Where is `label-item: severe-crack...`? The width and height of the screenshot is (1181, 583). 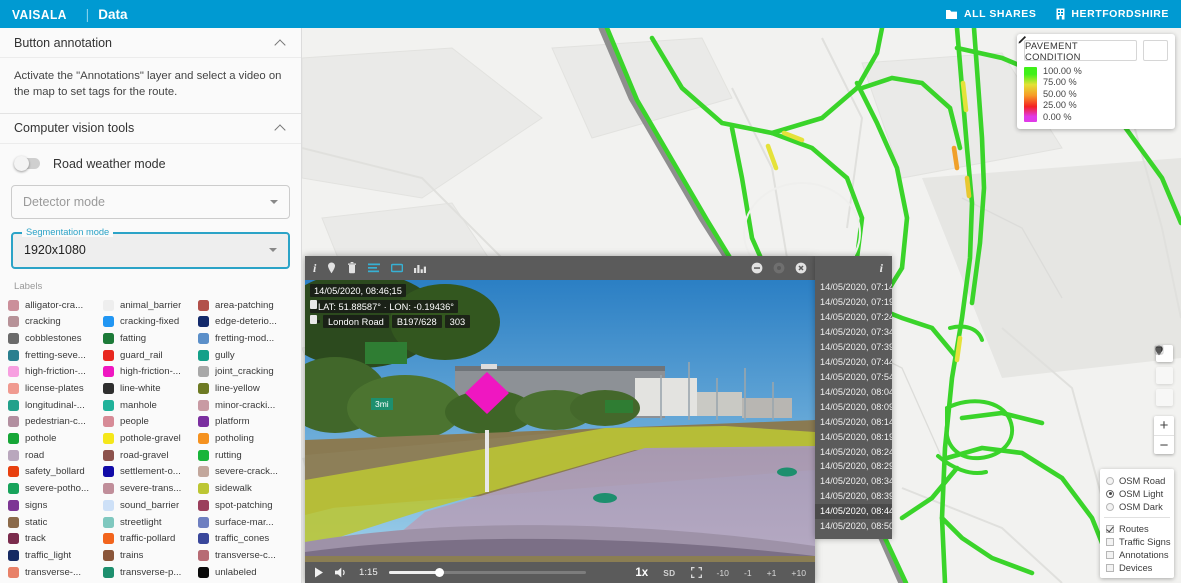 label-item: severe-crack... is located at coordinates (245, 472).